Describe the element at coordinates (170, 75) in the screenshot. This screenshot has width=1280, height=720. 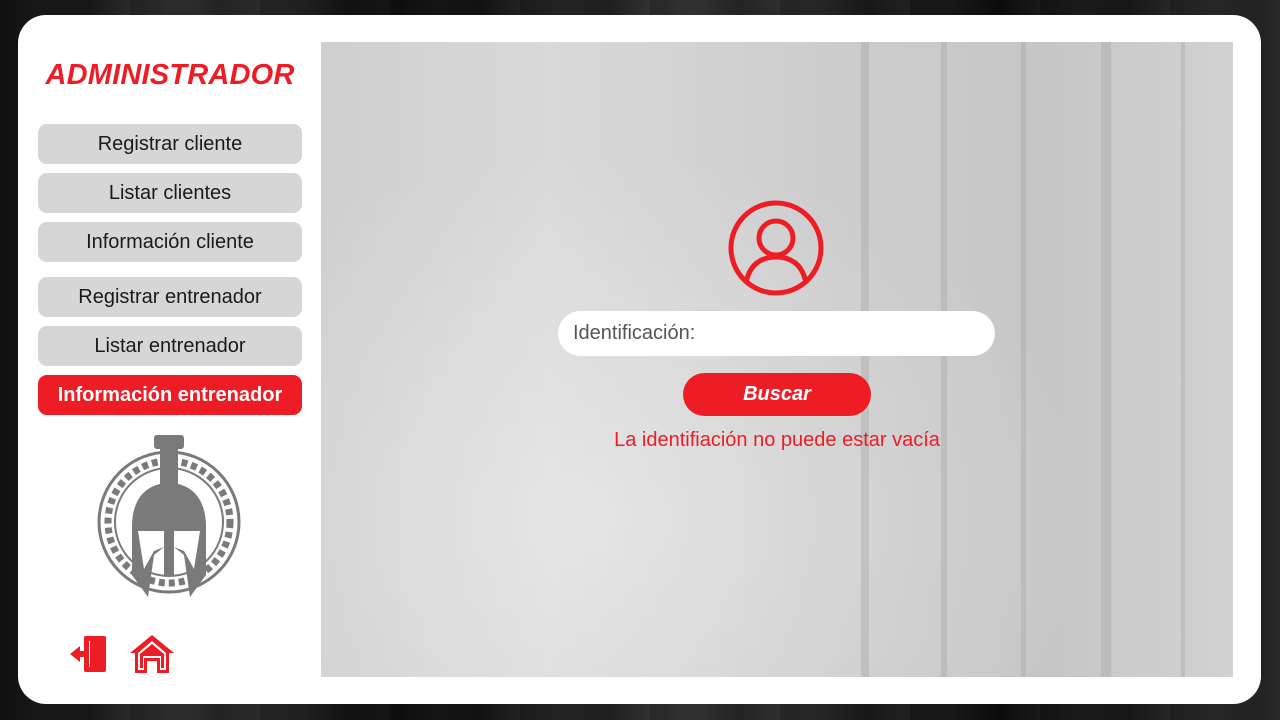
I see `sidebar-title: ADMINISTRADOR` at that location.